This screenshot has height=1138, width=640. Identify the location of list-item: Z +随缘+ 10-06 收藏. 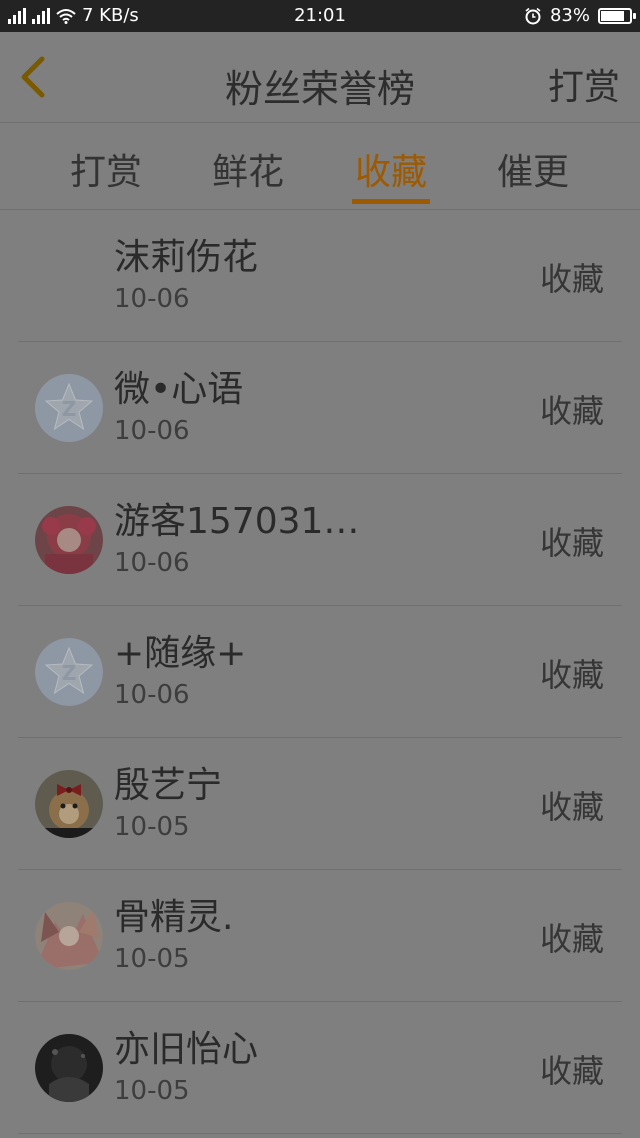
(320, 672).